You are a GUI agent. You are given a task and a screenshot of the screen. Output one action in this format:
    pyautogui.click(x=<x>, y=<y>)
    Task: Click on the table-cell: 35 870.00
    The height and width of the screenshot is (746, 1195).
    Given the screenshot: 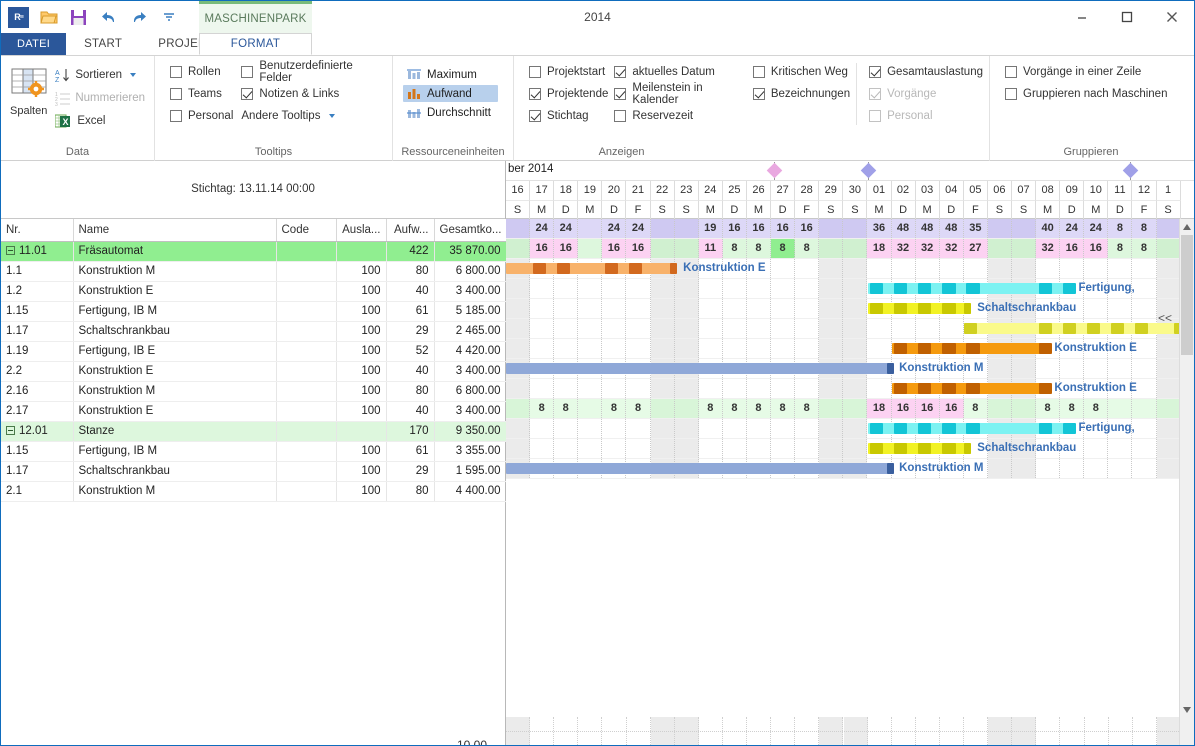 What is the action you would take?
    pyautogui.click(x=470, y=251)
    